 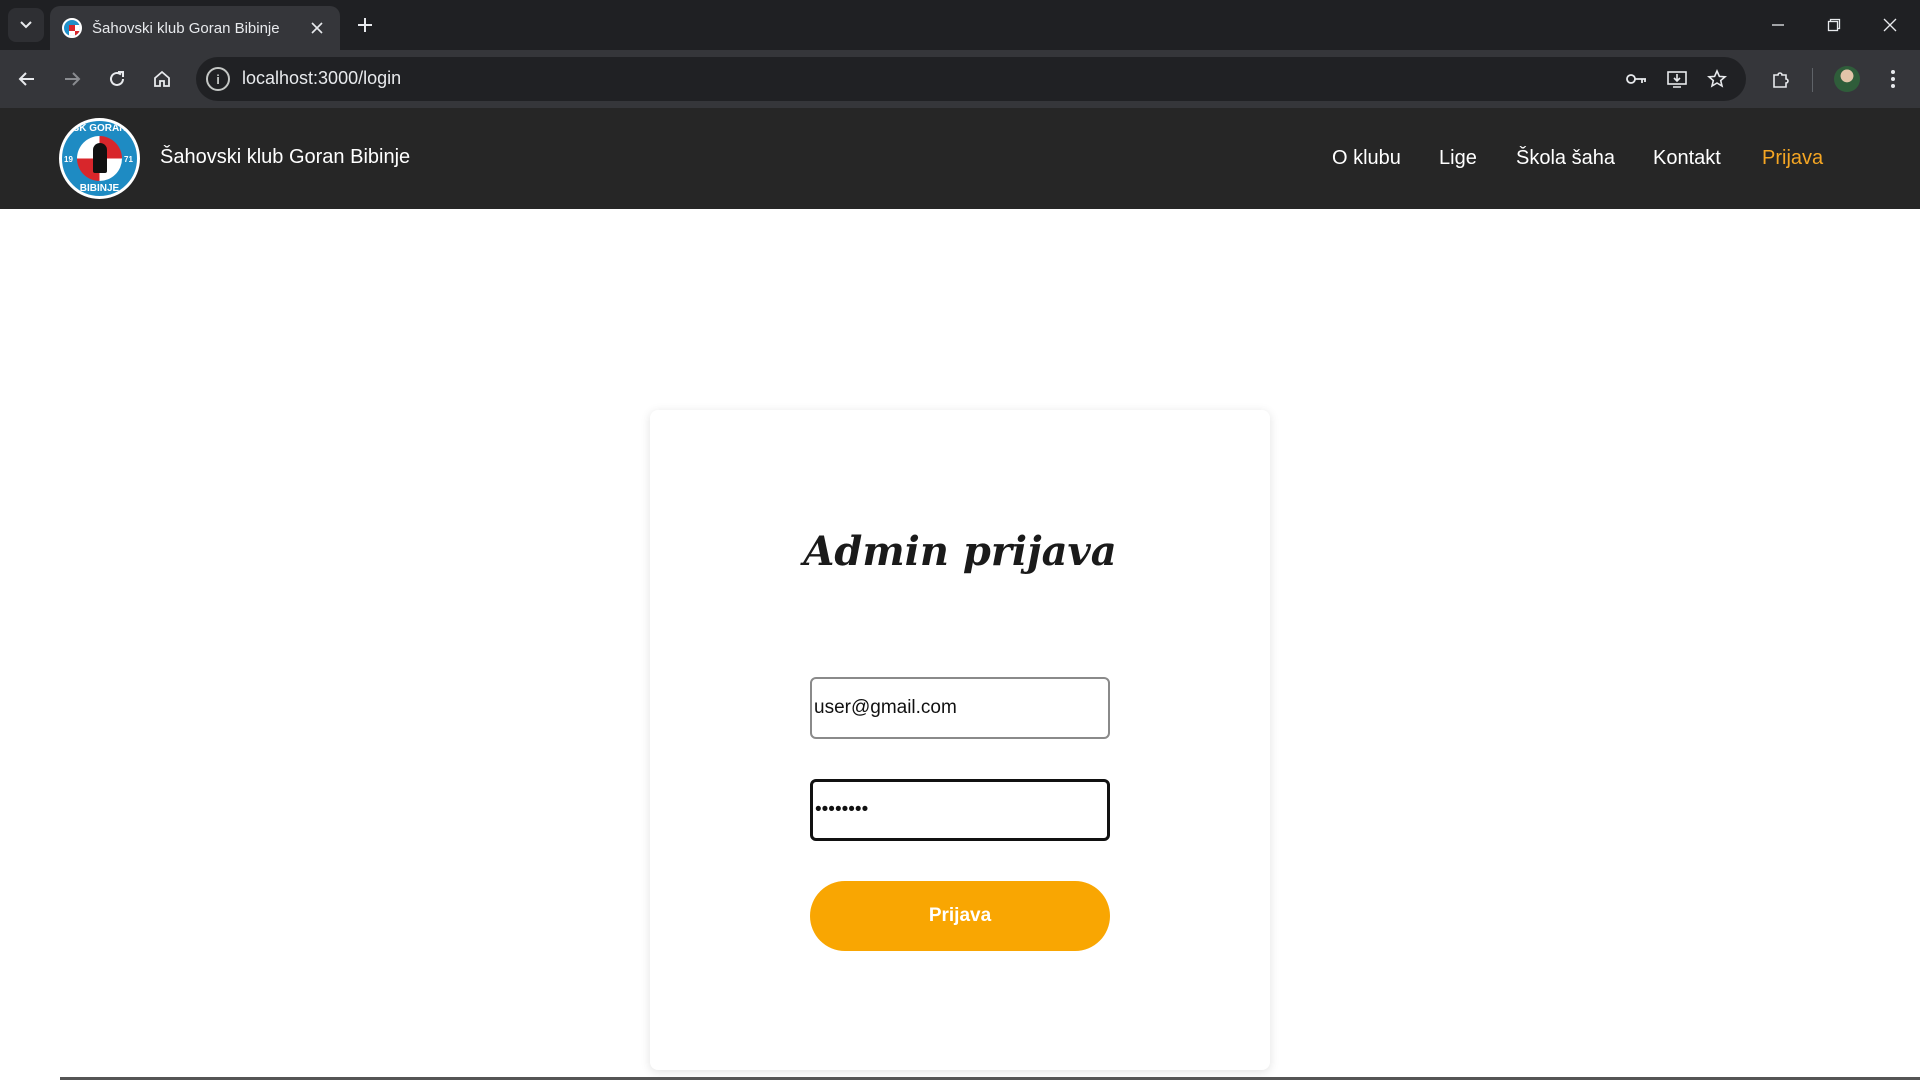 I want to click on tab-search-button, so click(x=26, y=25).